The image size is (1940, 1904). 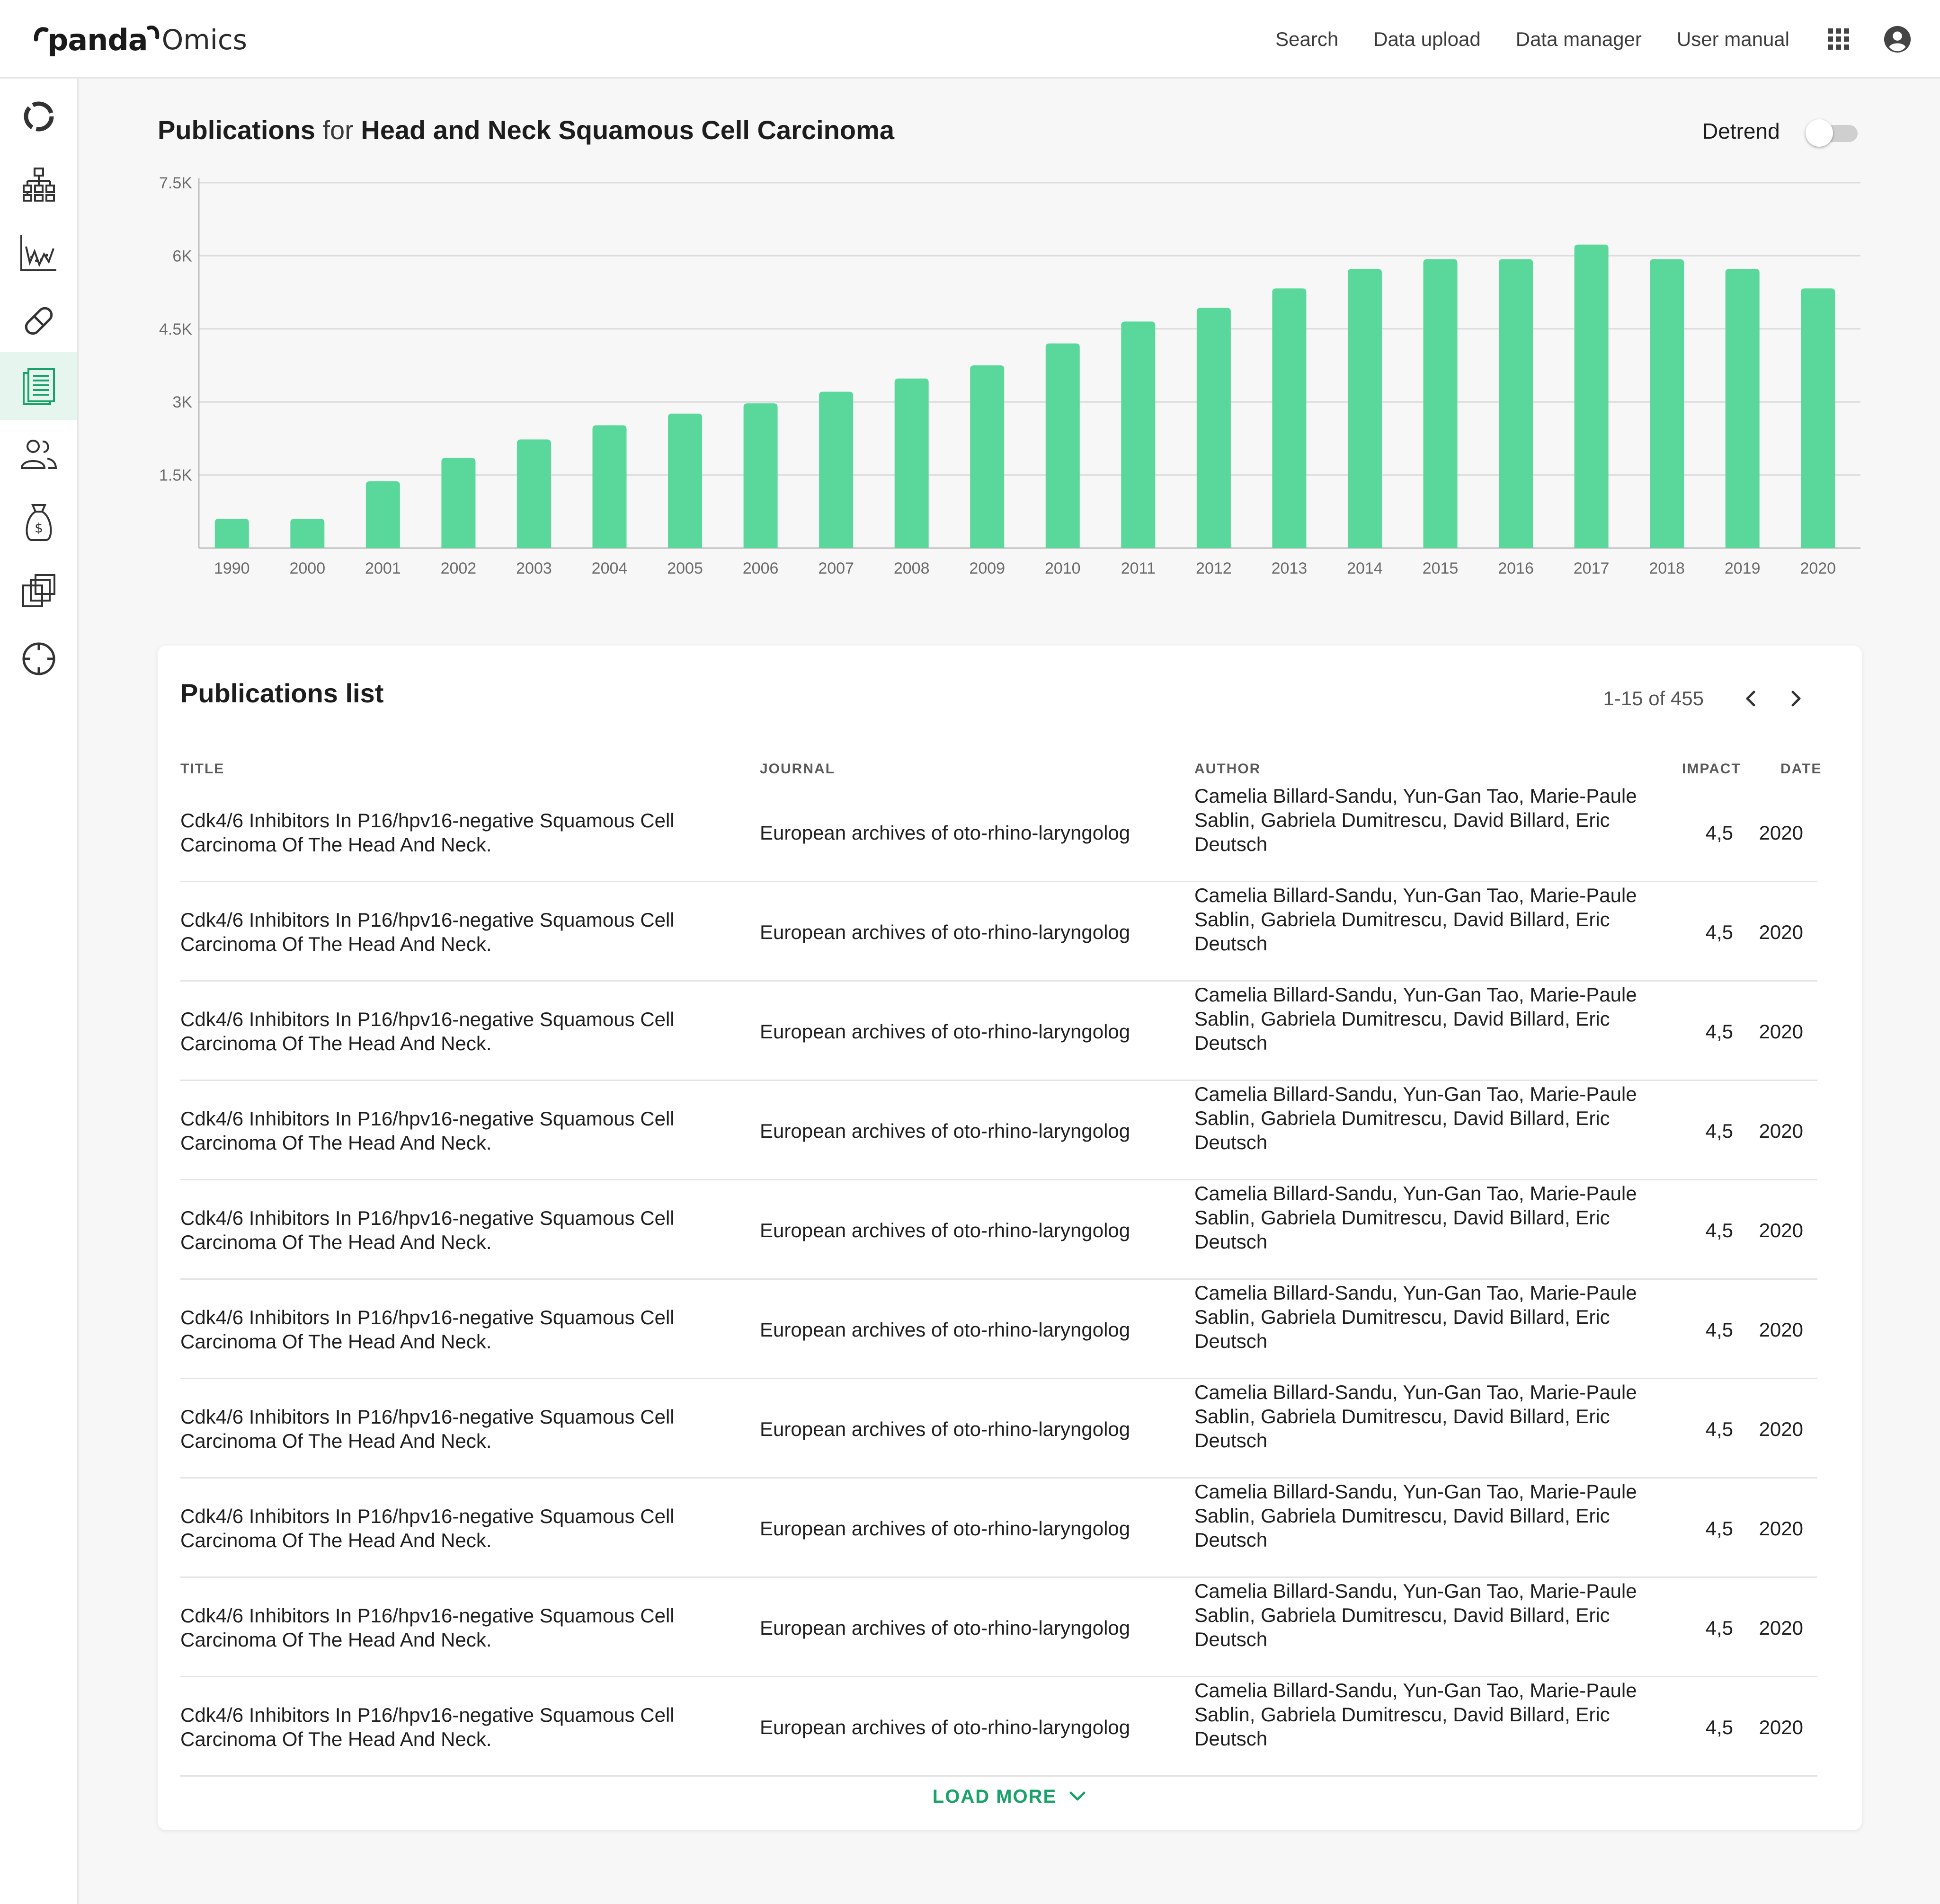 I want to click on x-tick-label: 2009, so click(x=987, y=568).